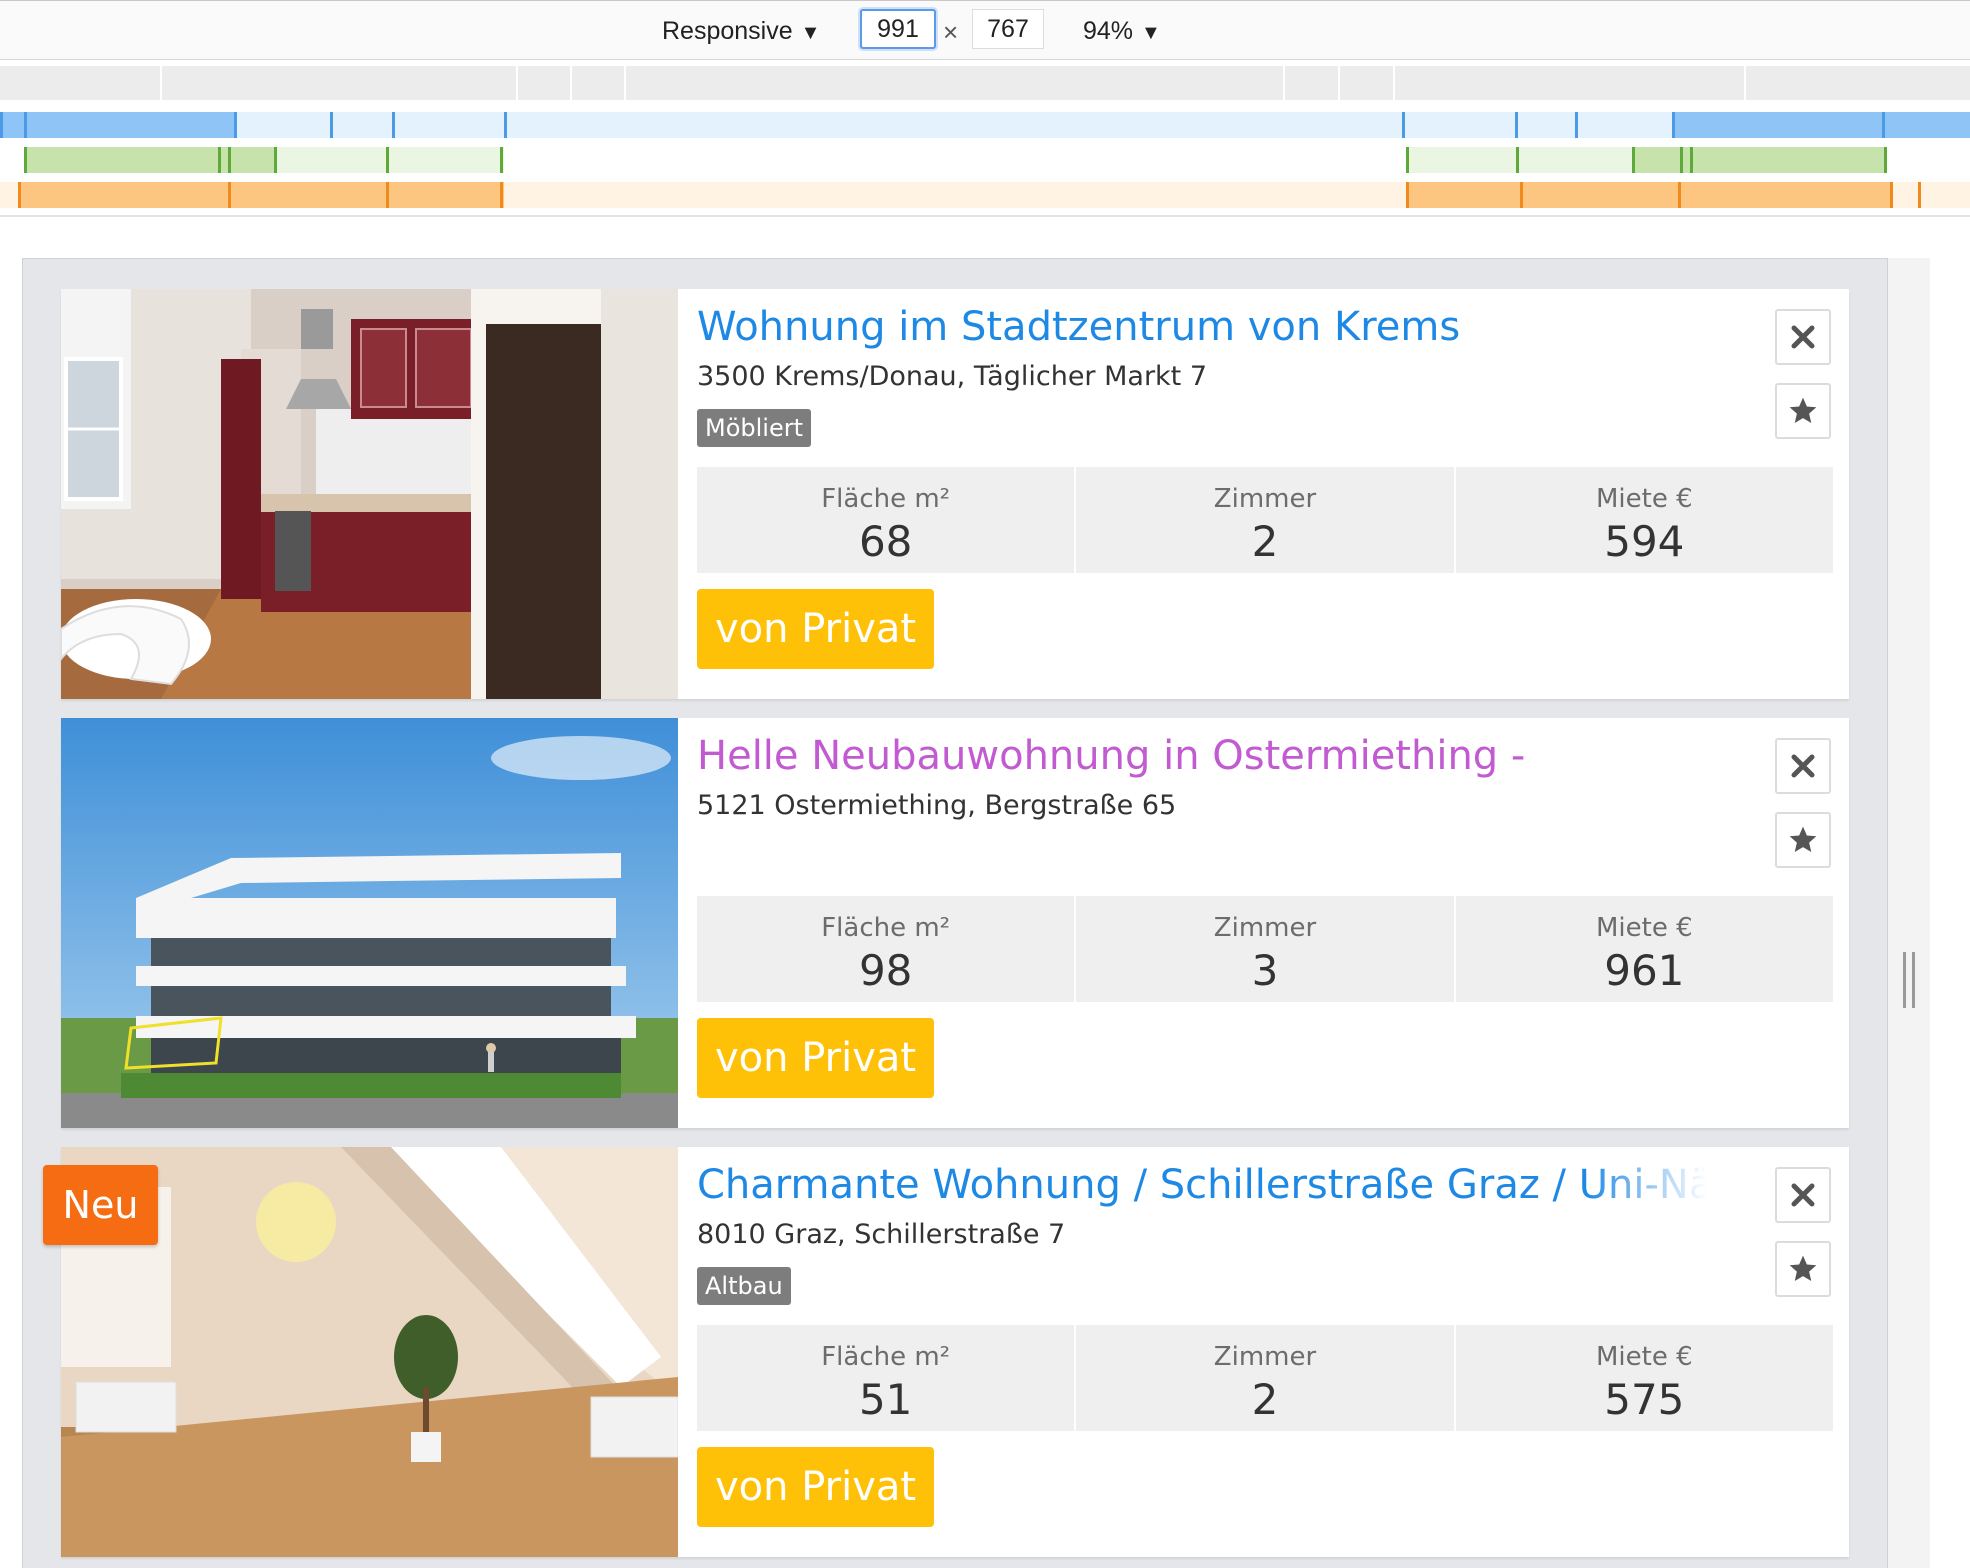  I want to click on stat-value: 961, so click(1644, 970).